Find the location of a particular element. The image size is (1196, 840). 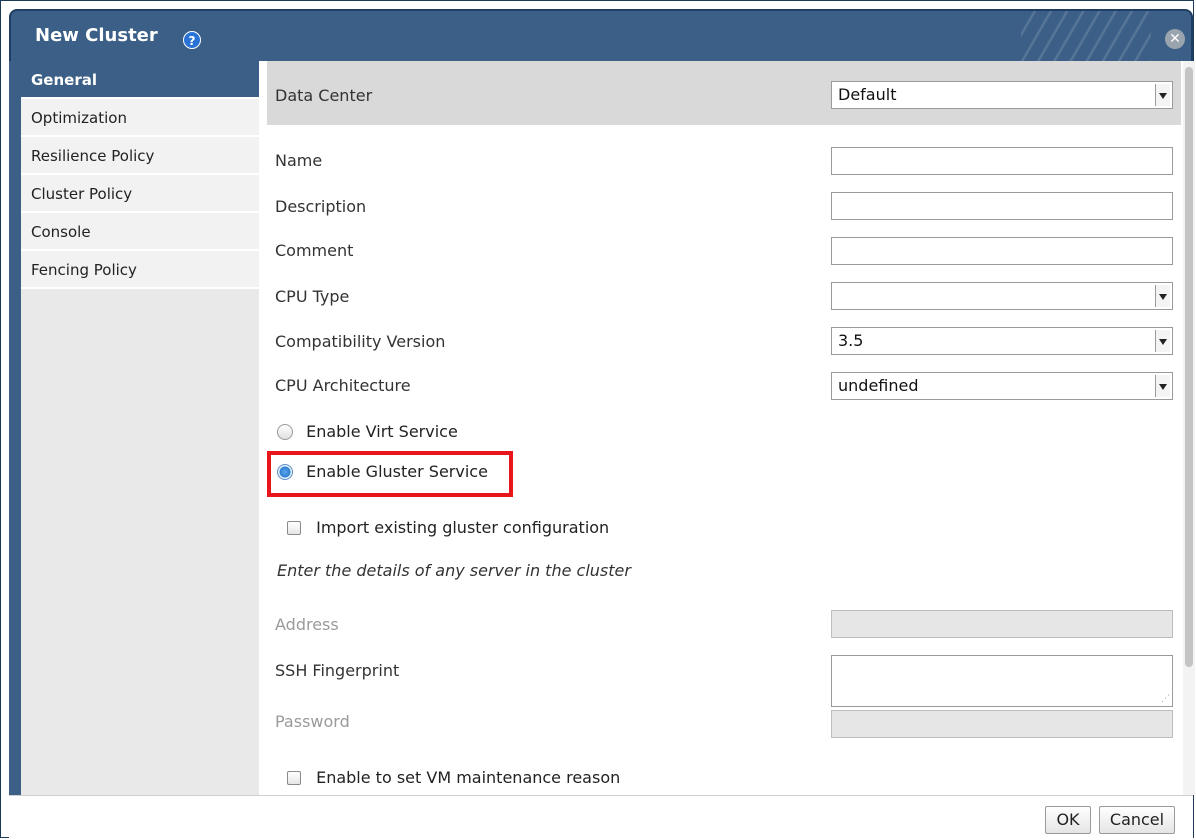

address-input is located at coordinates (1002, 624).